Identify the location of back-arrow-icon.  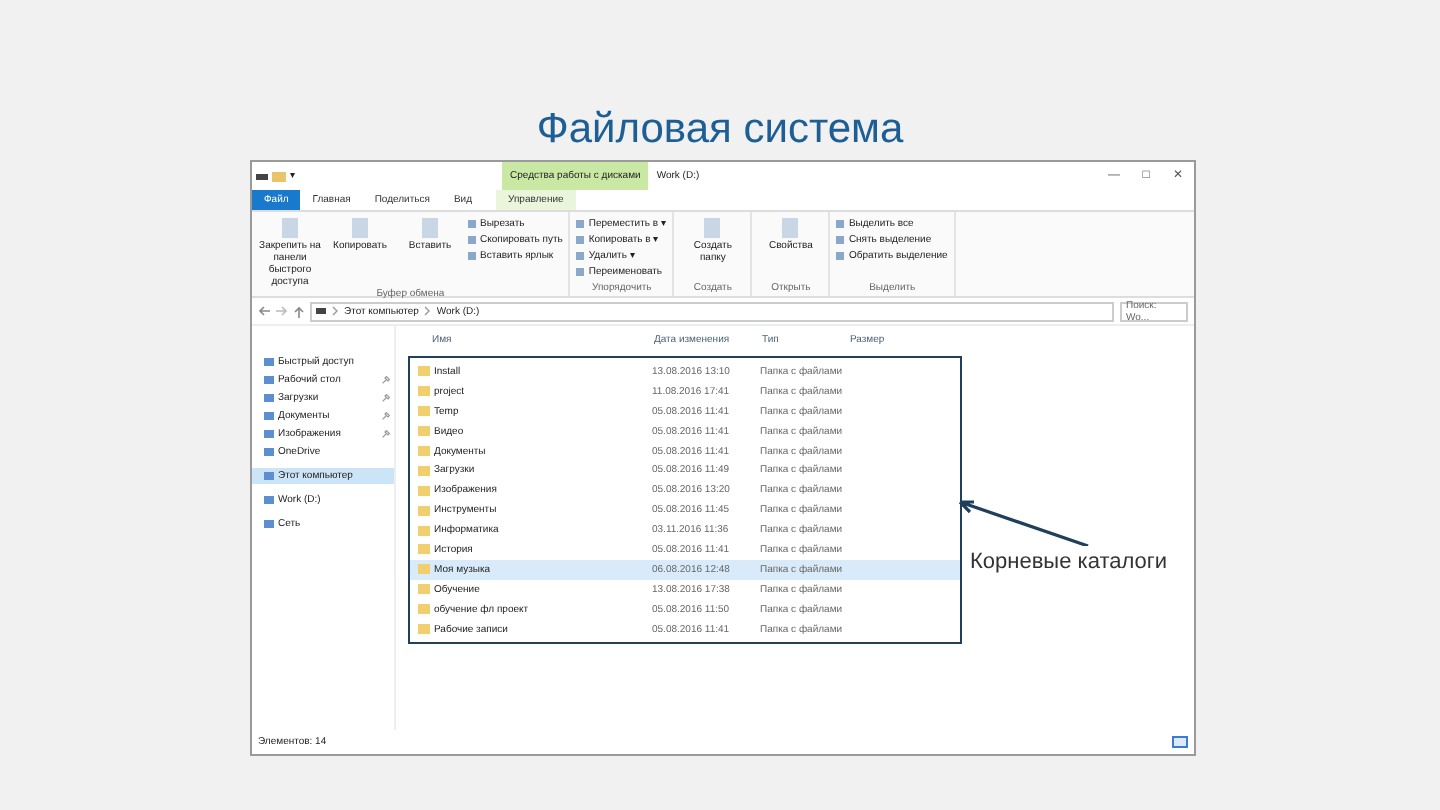
(264, 311).